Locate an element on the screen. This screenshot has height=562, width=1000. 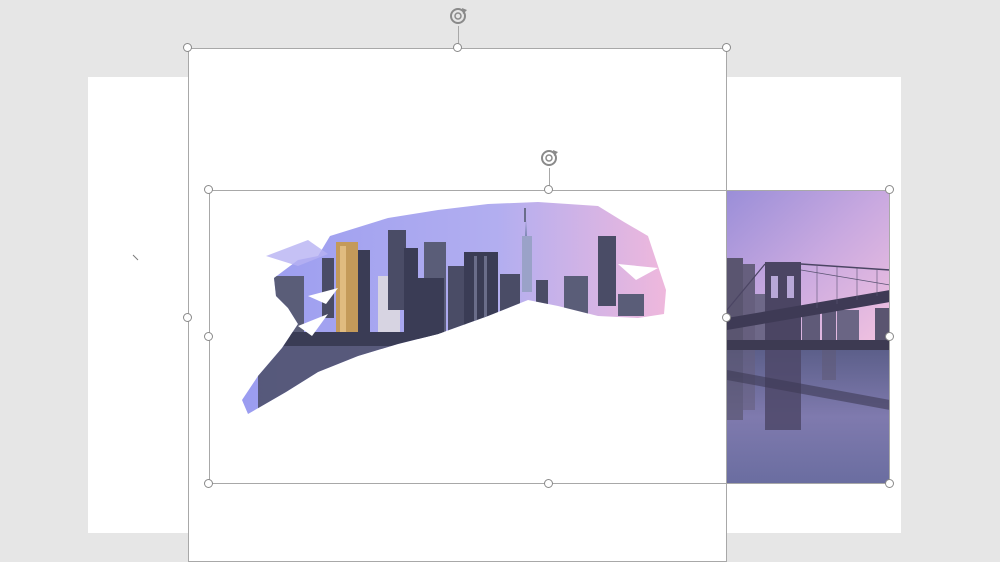
resize-handle-top is located at coordinates (457, 47).